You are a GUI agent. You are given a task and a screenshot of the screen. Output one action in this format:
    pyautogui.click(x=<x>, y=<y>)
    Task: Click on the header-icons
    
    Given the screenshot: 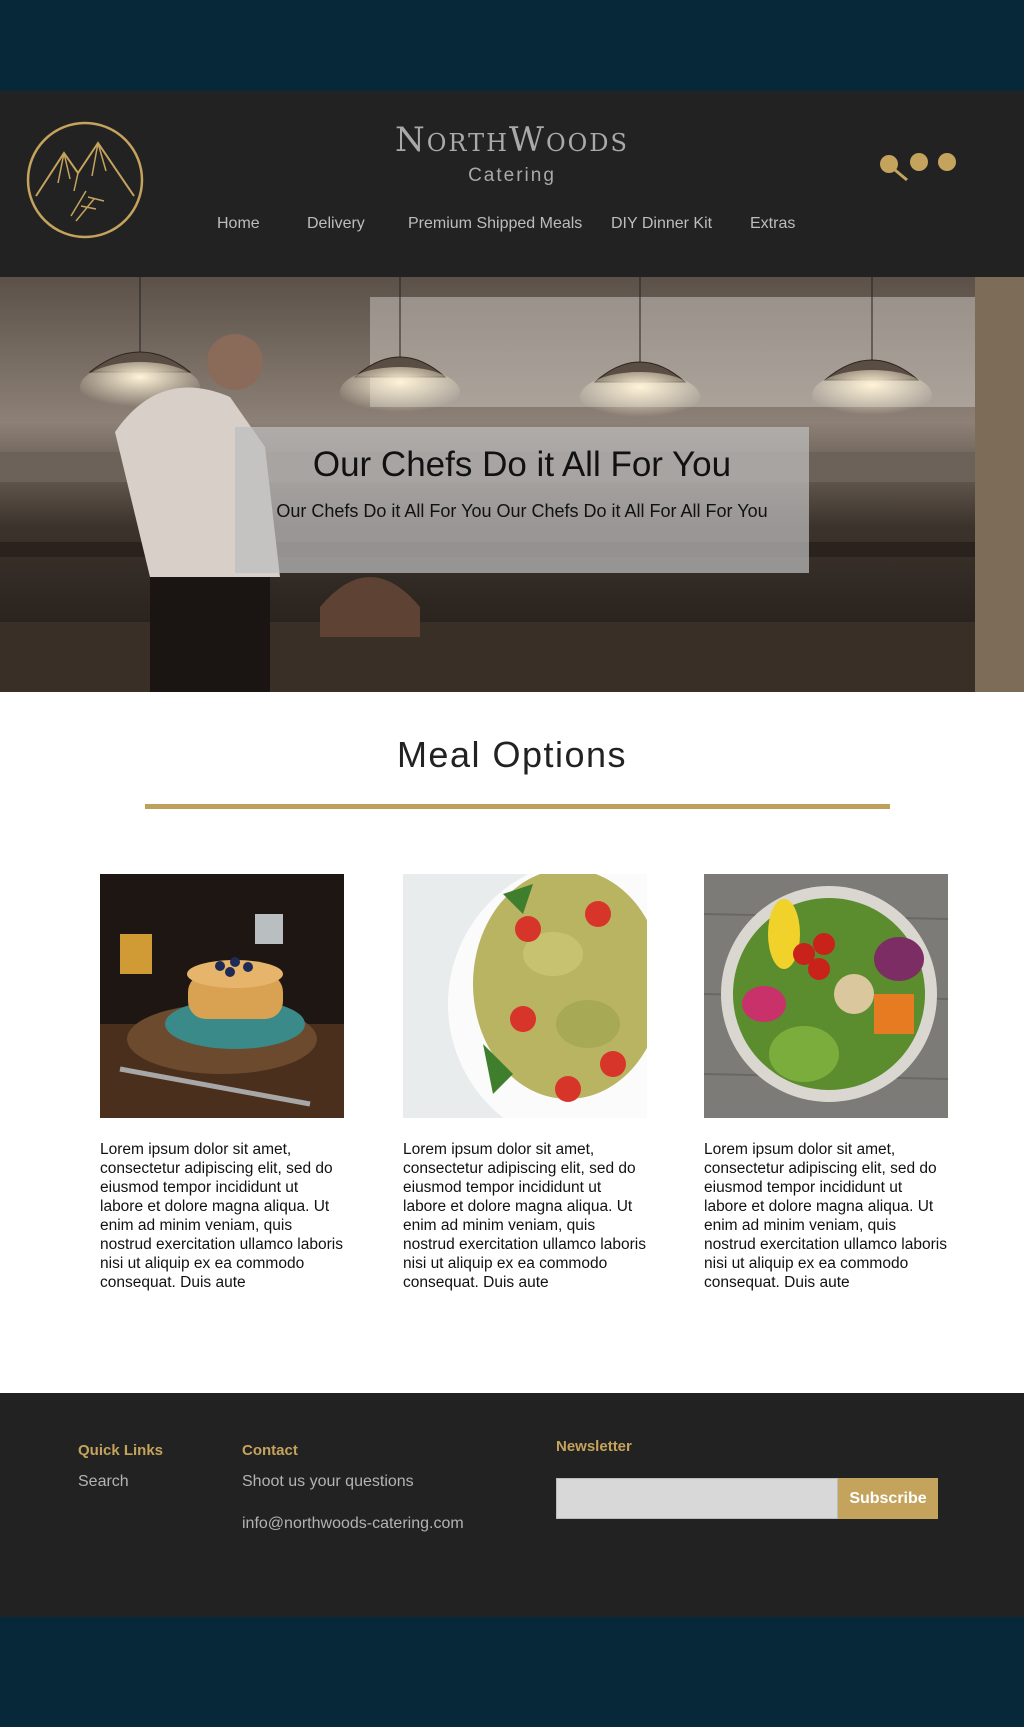 What is the action you would take?
    pyautogui.click(x=918, y=167)
    